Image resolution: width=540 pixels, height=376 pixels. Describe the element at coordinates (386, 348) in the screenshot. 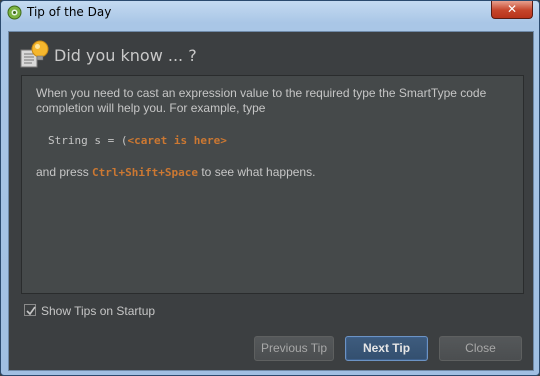

I see `next-tip-button: Next Tip` at that location.